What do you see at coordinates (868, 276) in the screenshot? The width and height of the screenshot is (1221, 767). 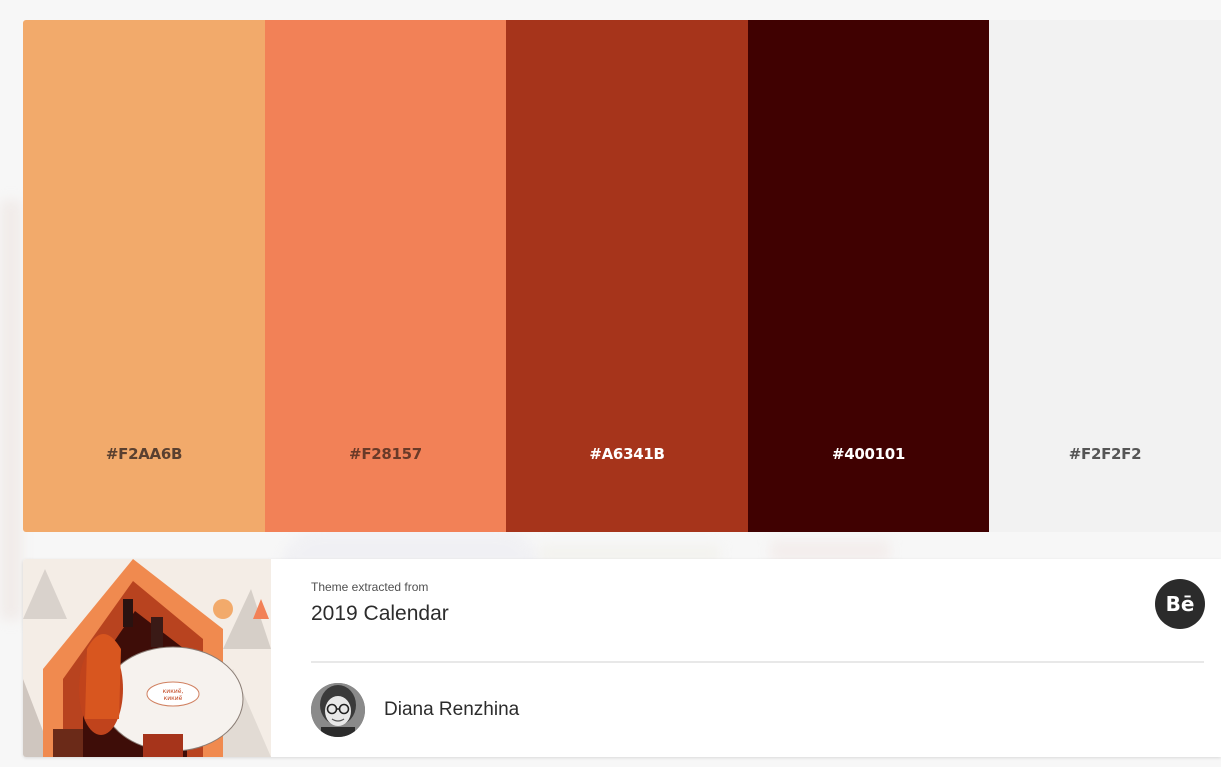 I see `color-swatch-4: #400101` at bounding box center [868, 276].